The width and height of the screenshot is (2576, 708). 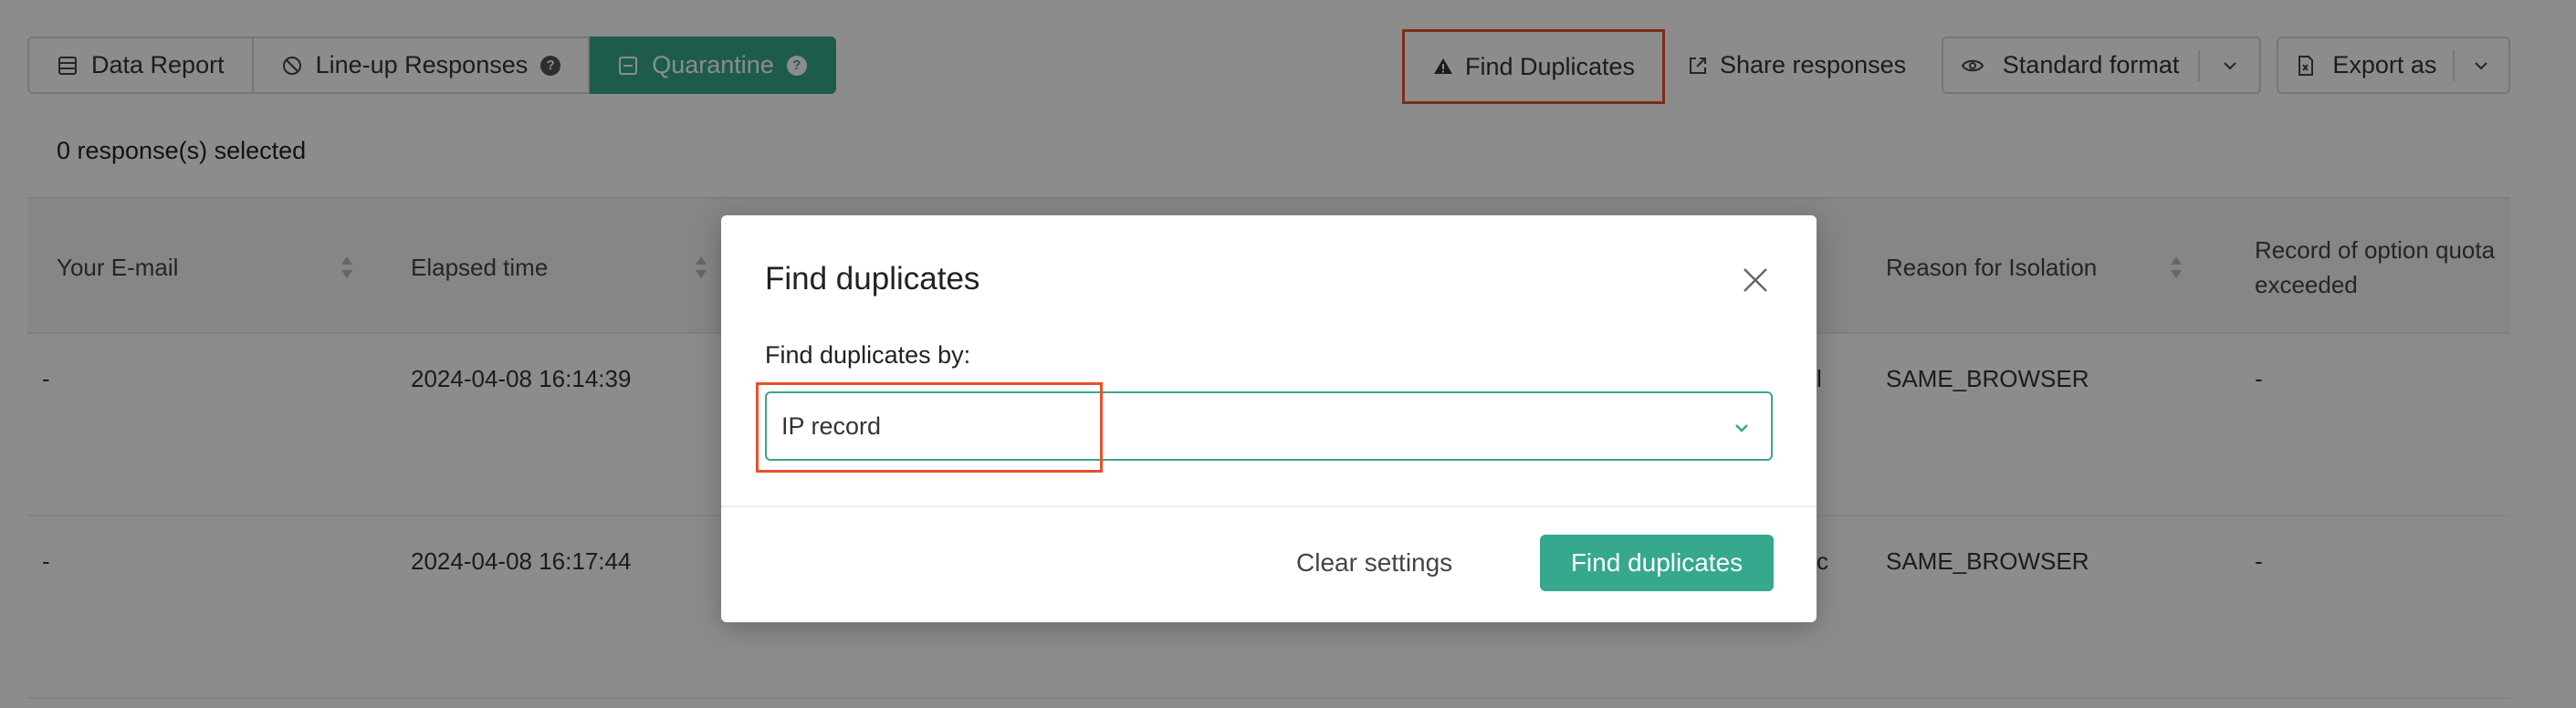 I want to click on find-duplicates-submit-button: Find duplicates, so click(x=1657, y=563).